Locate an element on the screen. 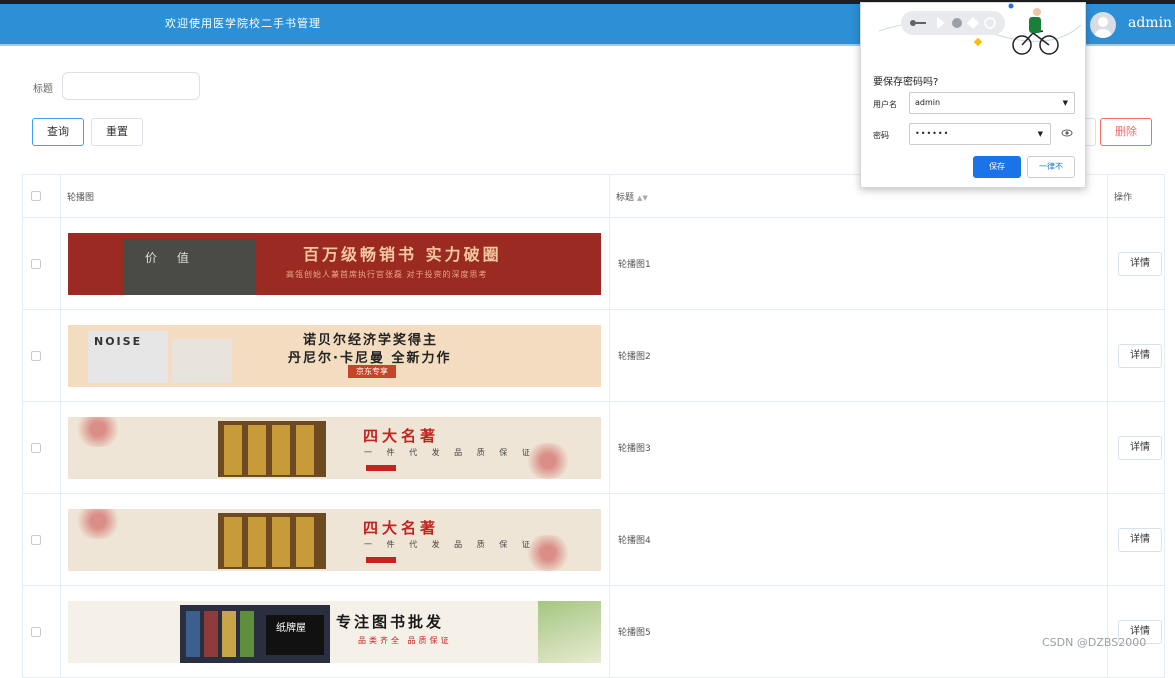 The image size is (1175, 678). save-password-question: 要保存密码吗? is located at coordinates (906, 82).